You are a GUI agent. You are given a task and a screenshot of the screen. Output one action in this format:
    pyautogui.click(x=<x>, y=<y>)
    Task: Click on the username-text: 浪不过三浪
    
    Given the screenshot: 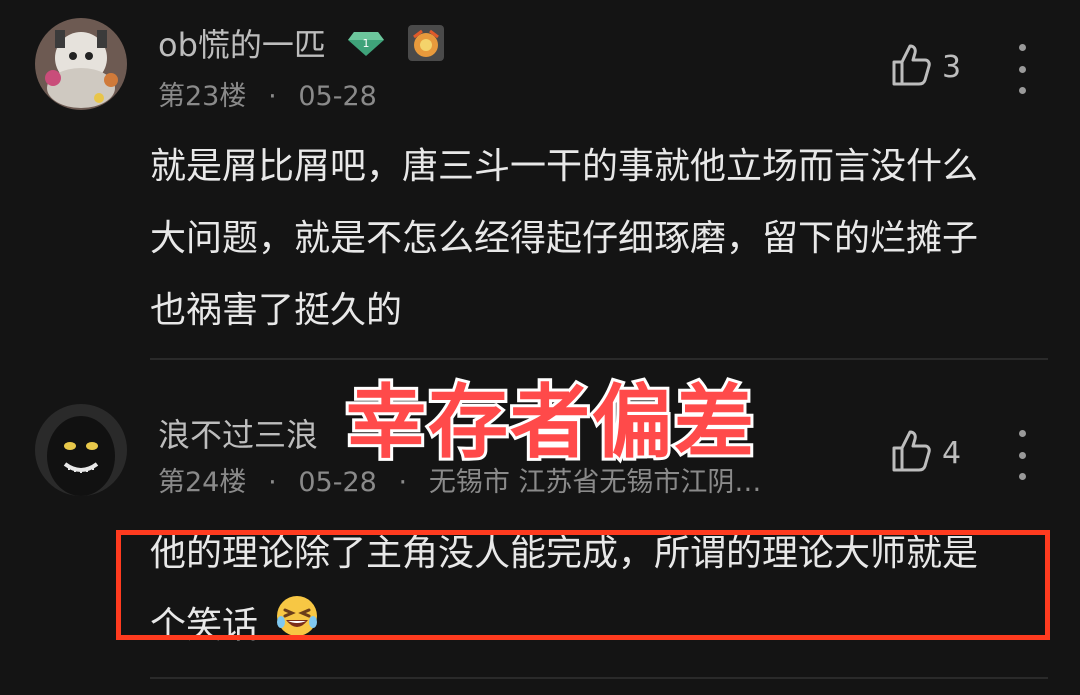 What is the action you would take?
    pyautogui.click(x=238, y=435)
    